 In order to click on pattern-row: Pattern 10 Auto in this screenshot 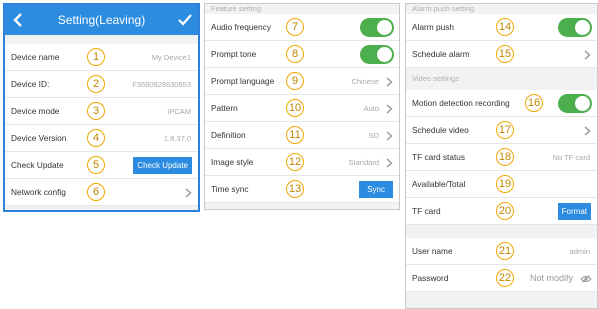, I will do `click(302, 108)`.